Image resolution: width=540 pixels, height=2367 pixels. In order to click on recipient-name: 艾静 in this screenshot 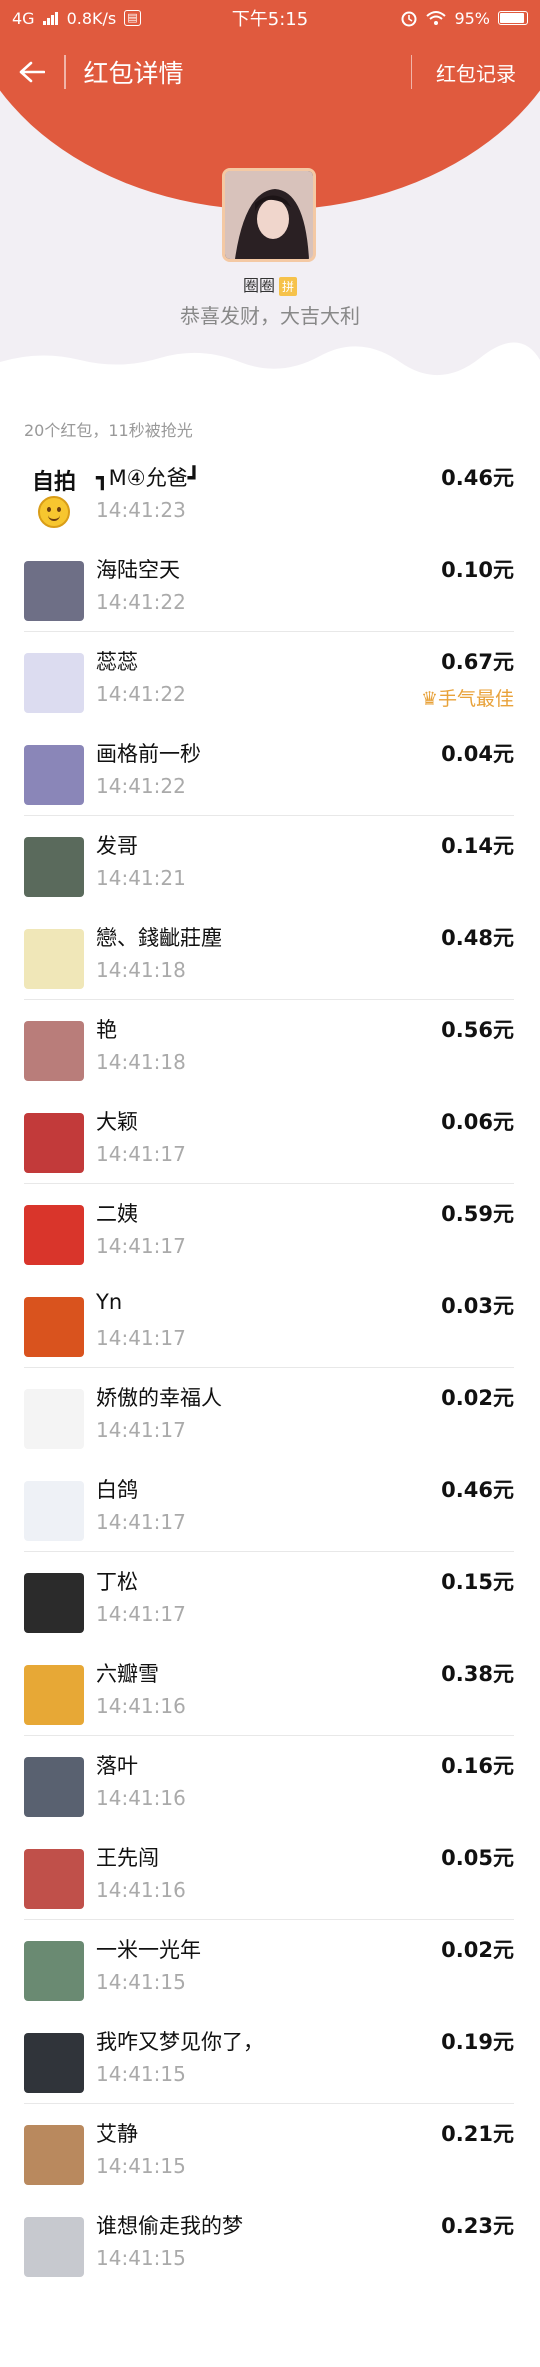, I will do `click(117, 2134)`.